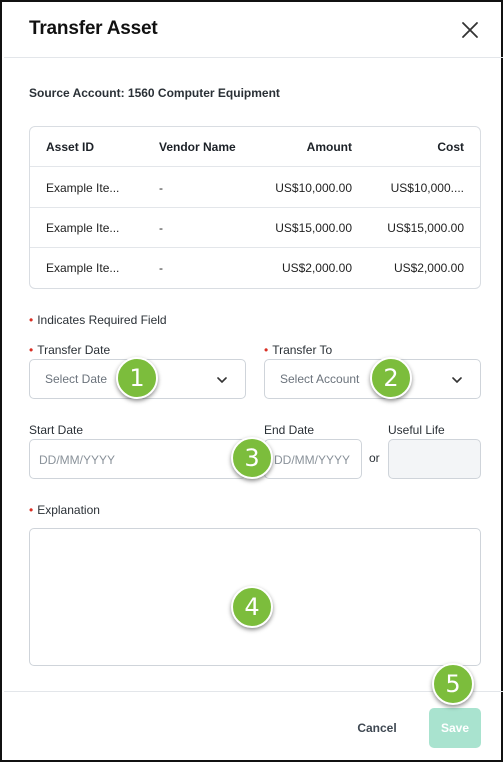 The image size is (503, 762). What do you see at coordinates (391, 378) in the screenshot?
I see `callout-badge-2: 2` at bounding box center [391, 378].